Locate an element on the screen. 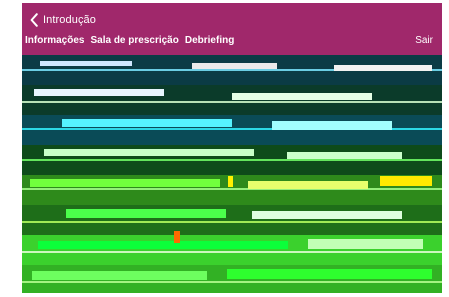  back-button: Introdução is located at coordinates (62, 20).